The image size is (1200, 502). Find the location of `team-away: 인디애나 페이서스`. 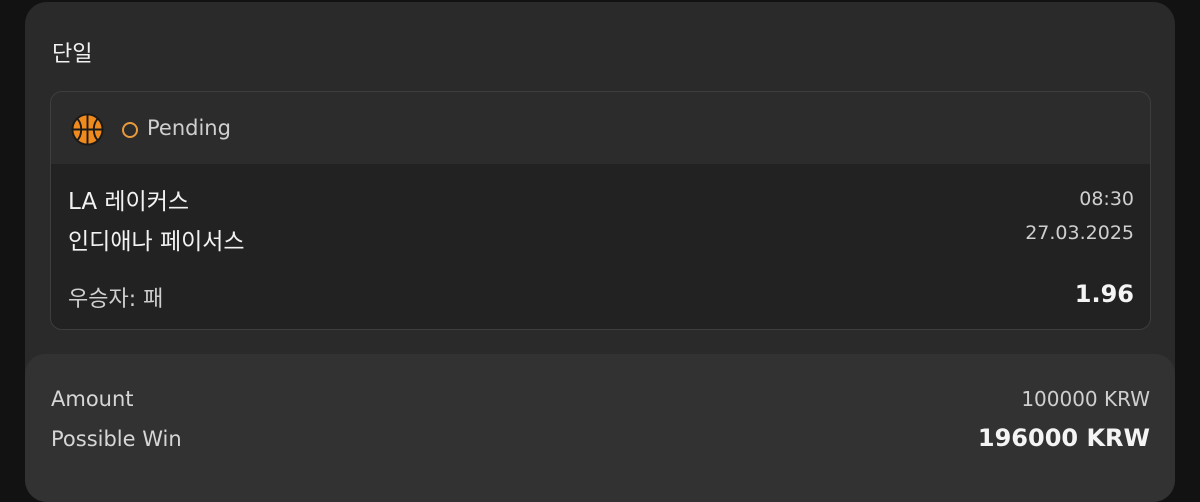

team-away: 인디애나 페이서스 is located at coordinates (156, 242).